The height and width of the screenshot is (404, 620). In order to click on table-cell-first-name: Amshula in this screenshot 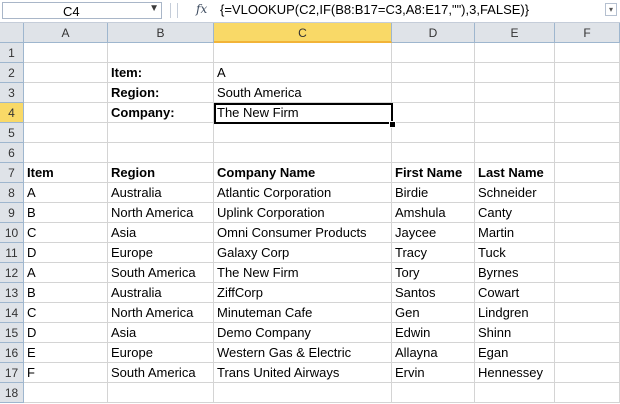, I will do `click(433, 213)`.